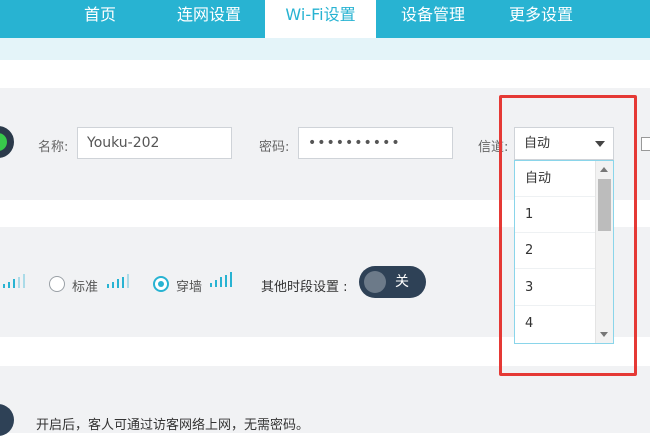  What do you see at coordinates (320, 19) in the screenshot?
I see `tab-wifi-settings: Wi-Fi设置` at bounding box center [320, 19].